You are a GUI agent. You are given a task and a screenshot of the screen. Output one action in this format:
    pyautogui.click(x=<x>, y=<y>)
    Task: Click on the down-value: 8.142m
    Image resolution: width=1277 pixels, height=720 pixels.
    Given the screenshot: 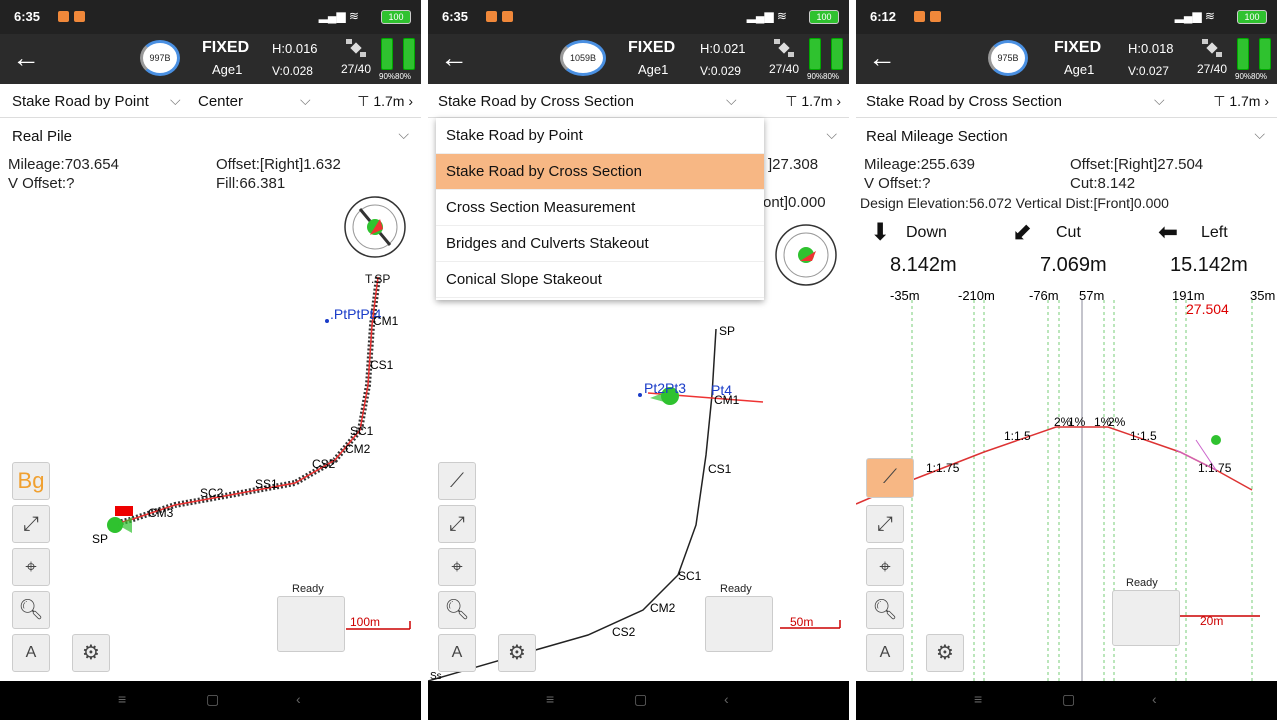 What is the action you would take?
    pyautogui.click(x=923, y=265)
    